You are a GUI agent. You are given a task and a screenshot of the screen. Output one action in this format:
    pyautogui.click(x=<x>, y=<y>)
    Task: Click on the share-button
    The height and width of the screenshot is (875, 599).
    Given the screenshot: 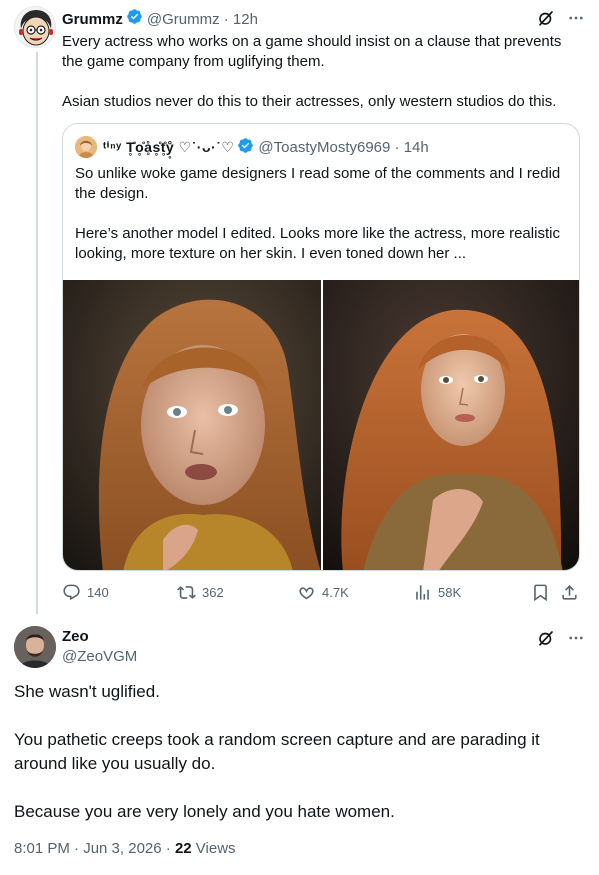 What is the action you would take?
    pyautogui.click(x=569, y=592)
    